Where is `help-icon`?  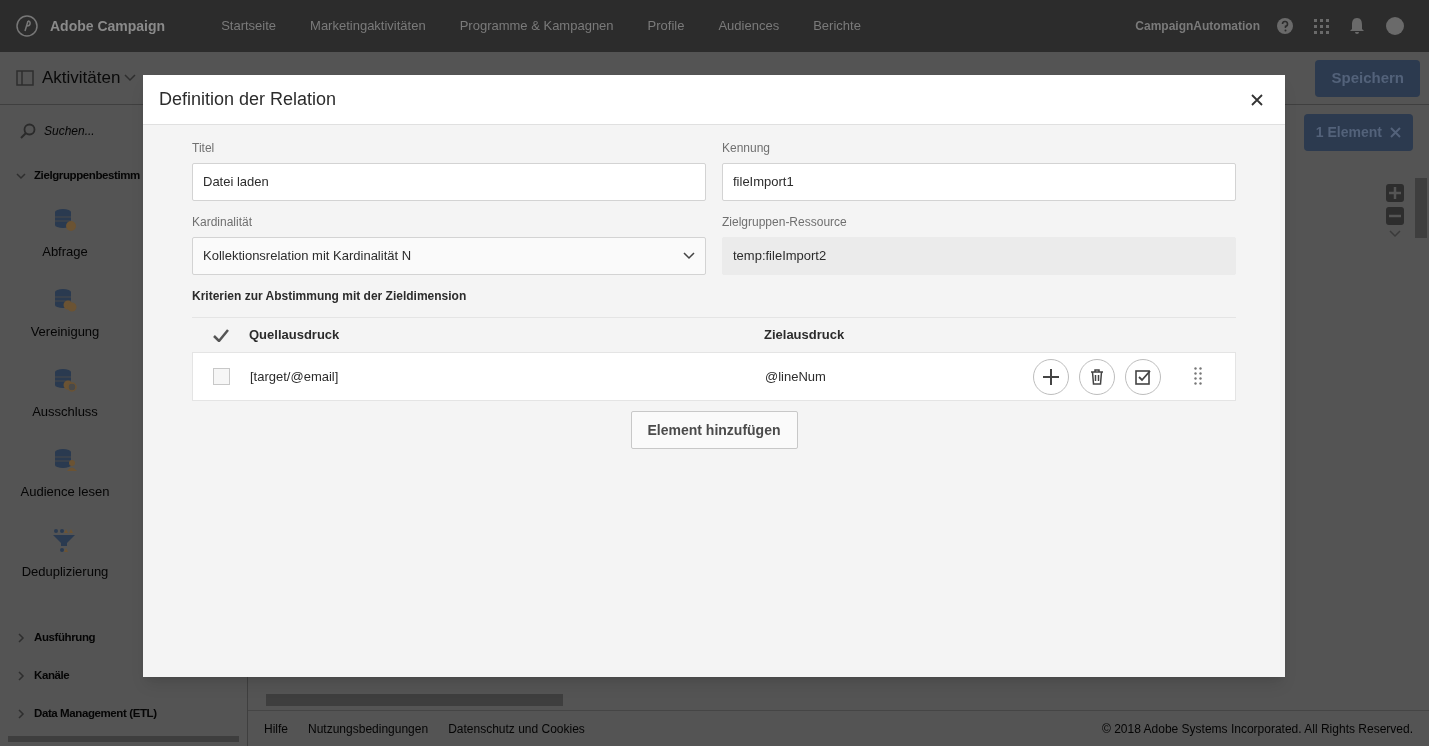 help-icon is located at coordinates (1285, 26).